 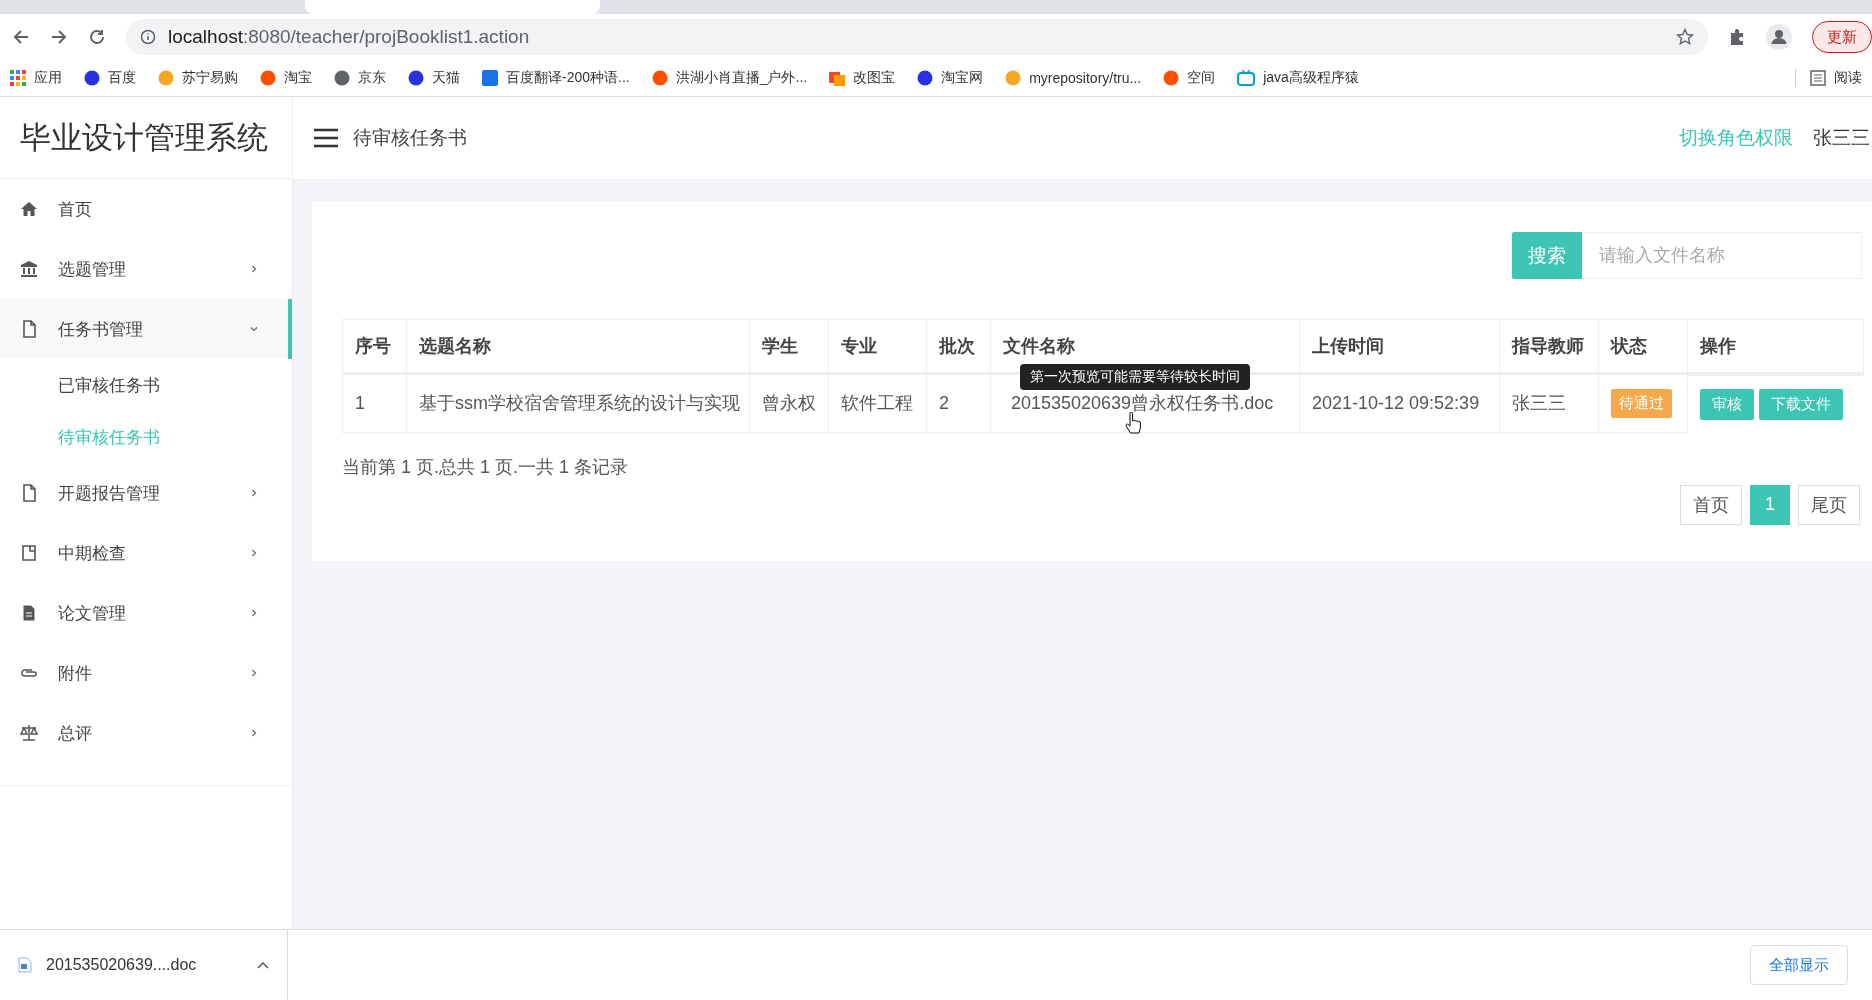 What do you see at coordinates (374, 402) in the screenshot?
I see `table-cell: 1` at bounding box center [374, 402].